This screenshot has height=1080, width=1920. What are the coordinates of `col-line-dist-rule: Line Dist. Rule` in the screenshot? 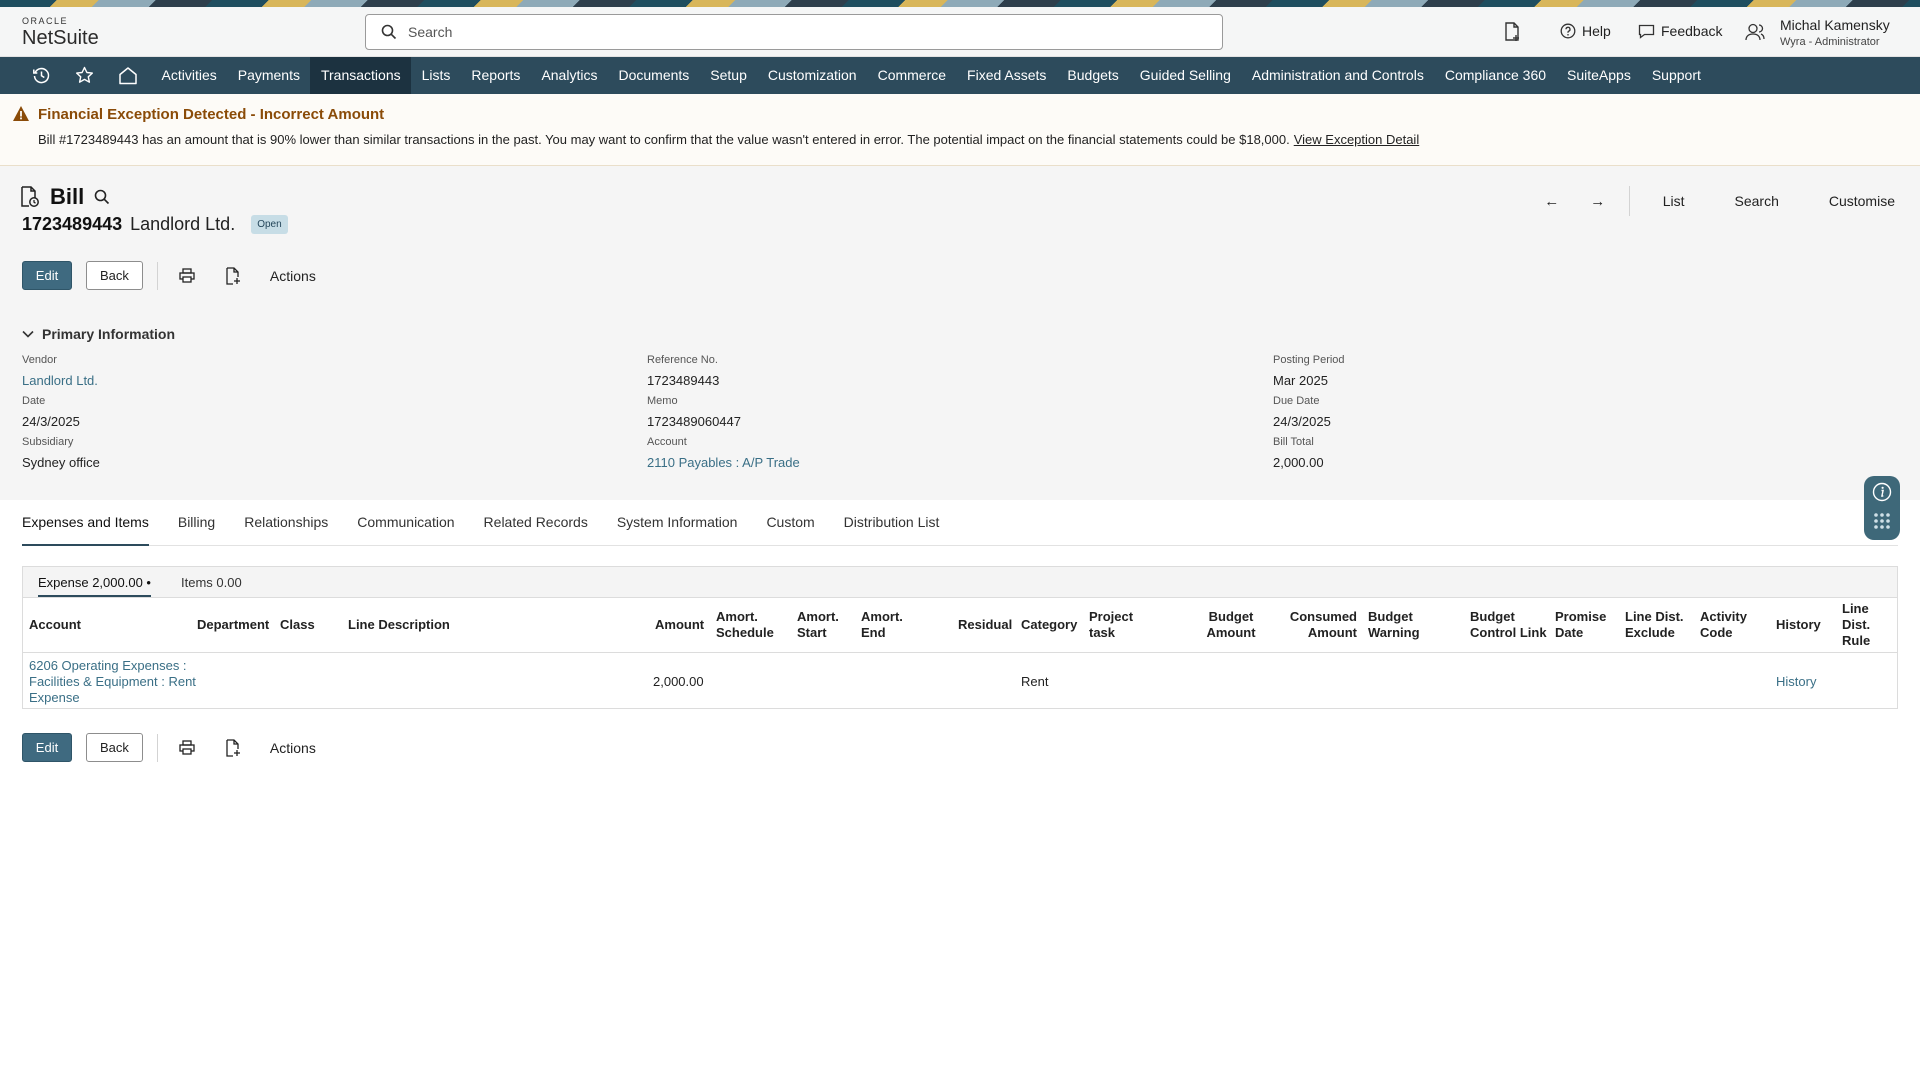 It's located at (1864, 625).